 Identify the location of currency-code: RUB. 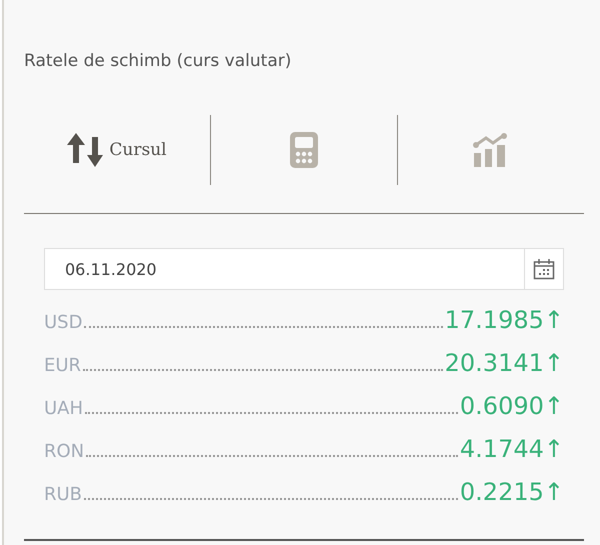
(63, 494).